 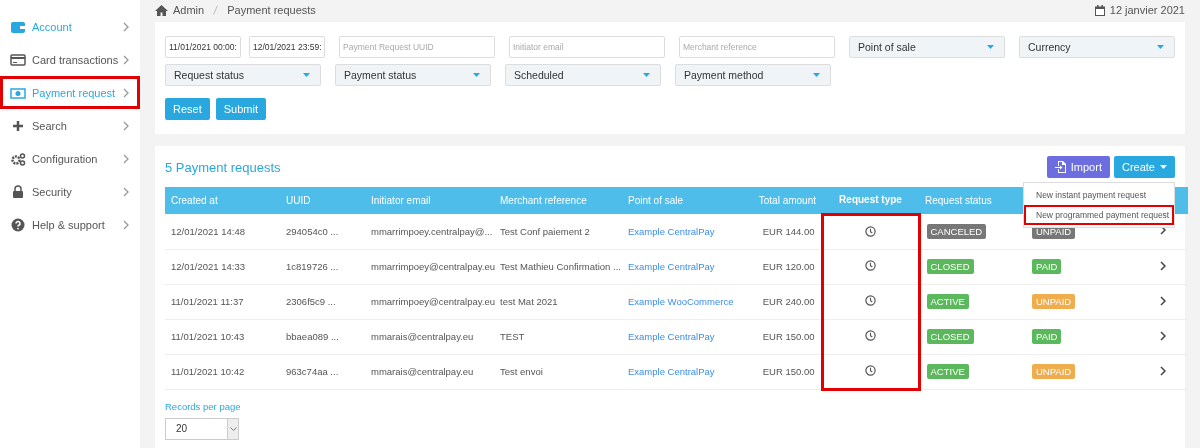 What do you see at coordinates (413, 75) in the screenshot?
I see `dropdown: Payment status` at bounding box center [413, 75].